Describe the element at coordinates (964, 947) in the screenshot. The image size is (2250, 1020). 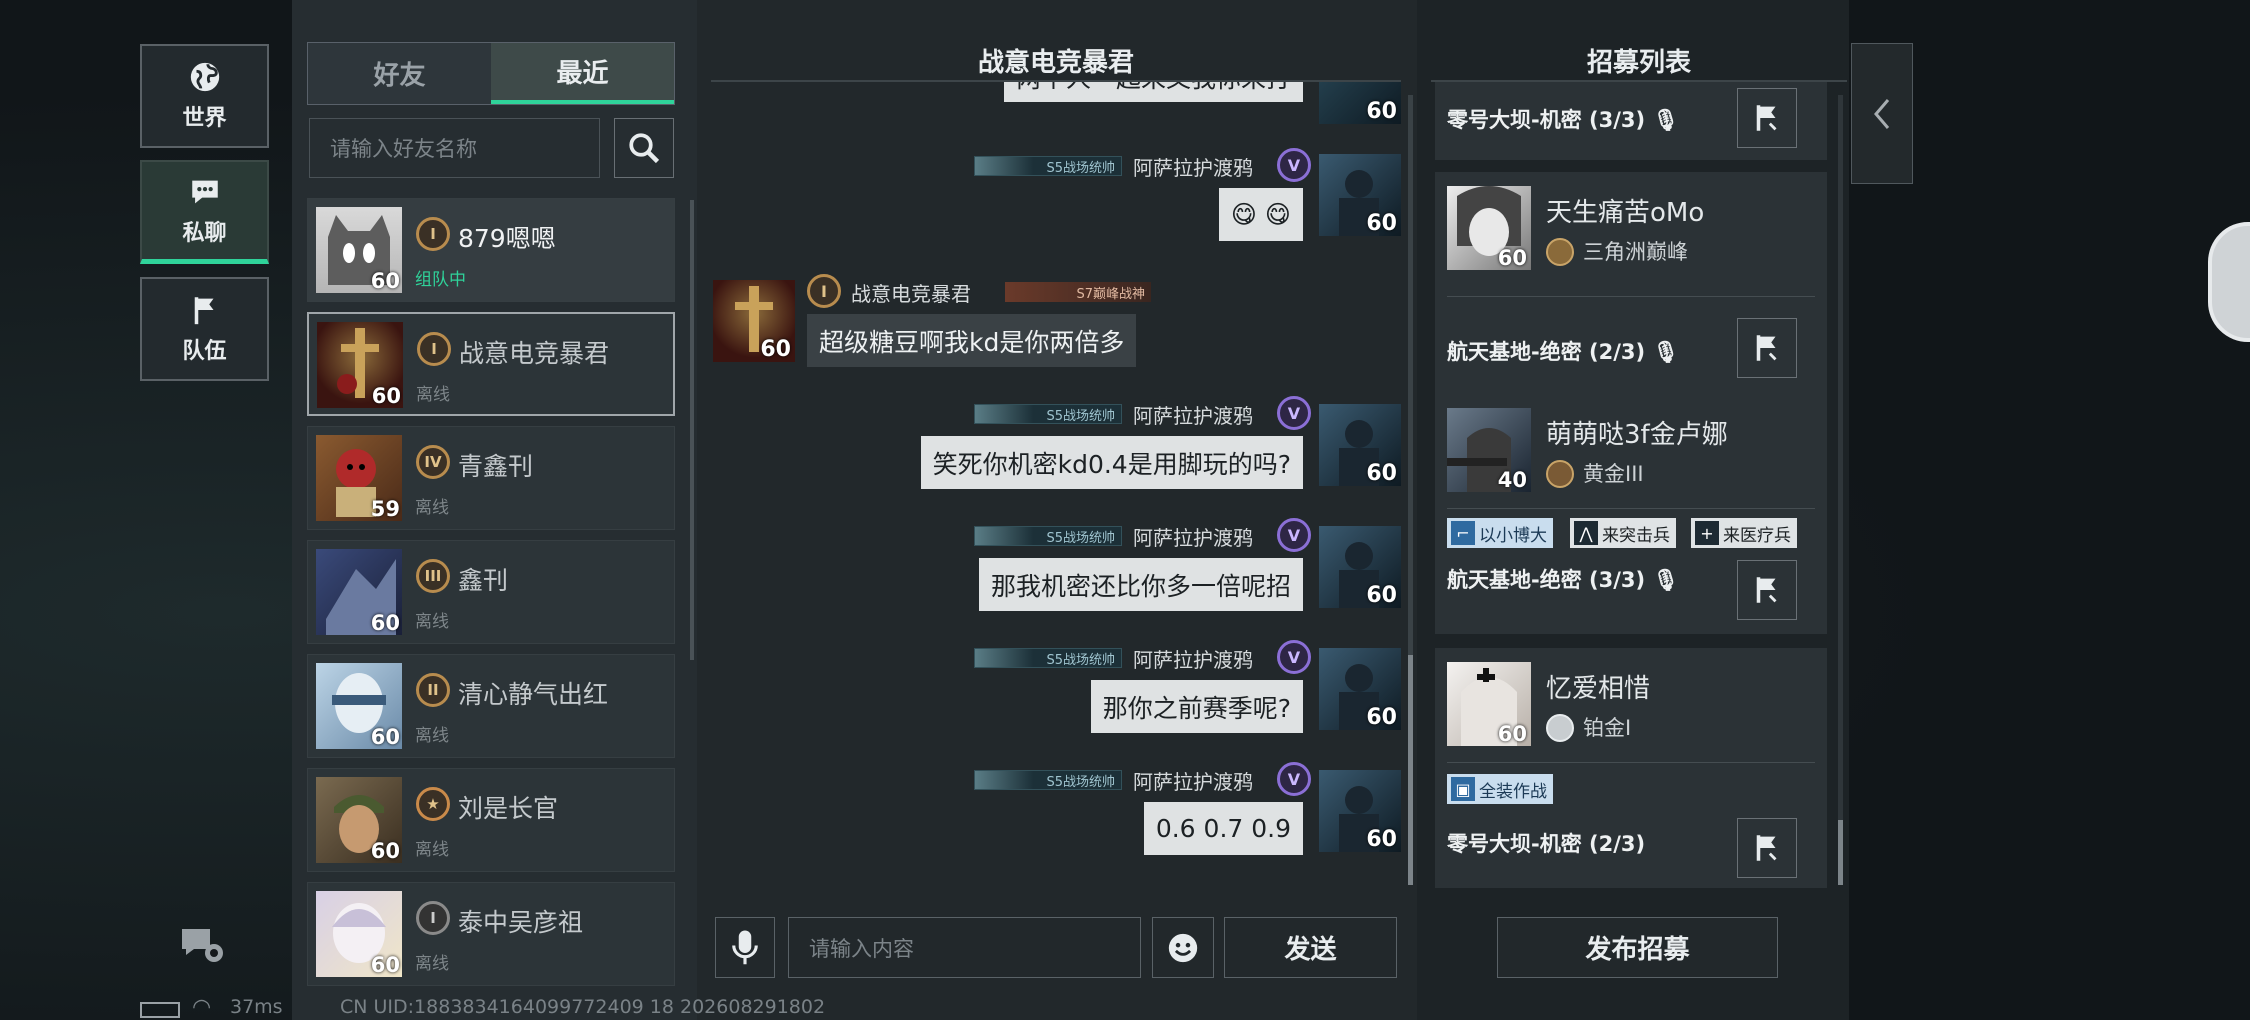
I see `message-input: 请输入内容` at that location.